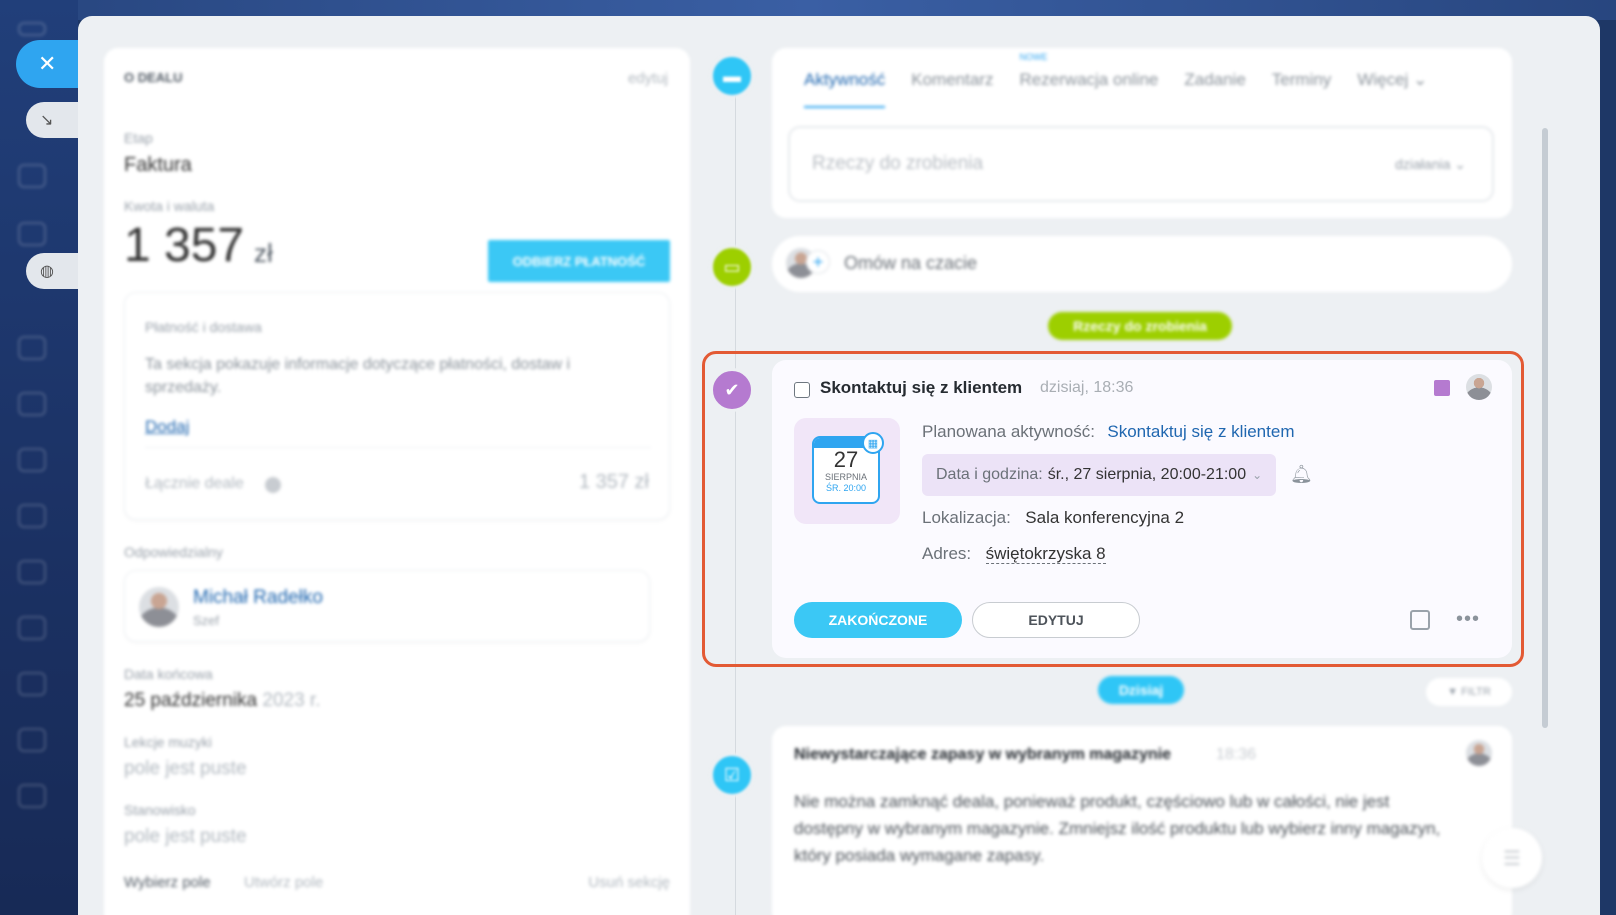 The image size is (1616, 915). Describe the element at coordinates (387, 606) in the screenshot. I see `responsible-card: Michał Radełko Szef` at that location.